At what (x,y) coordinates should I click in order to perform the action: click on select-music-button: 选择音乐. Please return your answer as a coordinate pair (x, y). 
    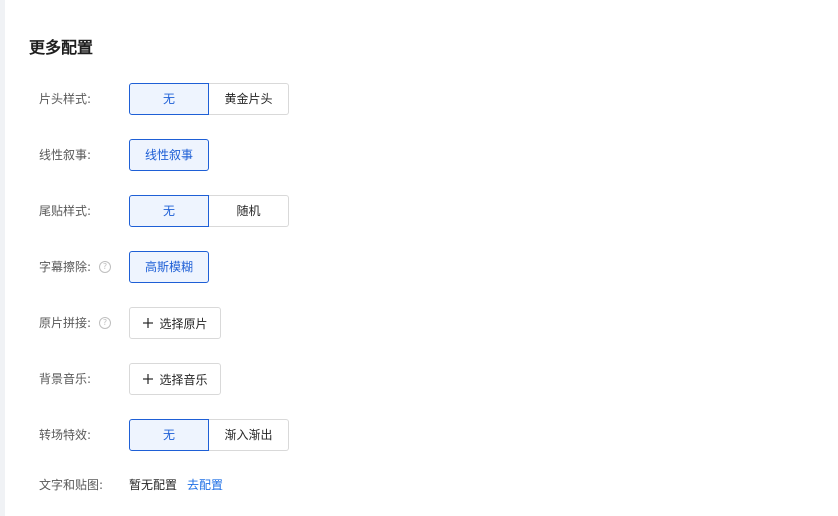
    Looking at the image, I should click on (175, 379).